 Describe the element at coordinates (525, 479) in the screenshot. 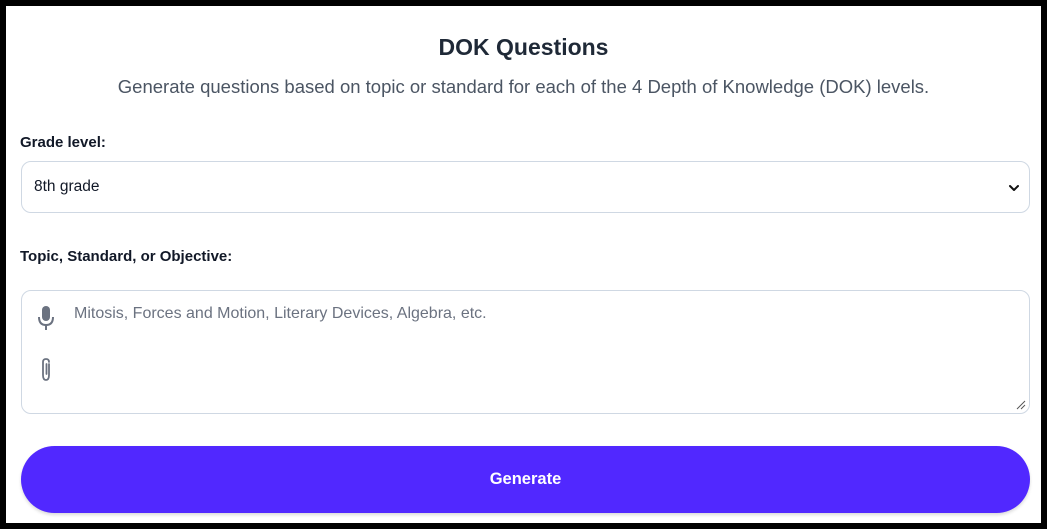

I see `generate-button: Generate` at that location.